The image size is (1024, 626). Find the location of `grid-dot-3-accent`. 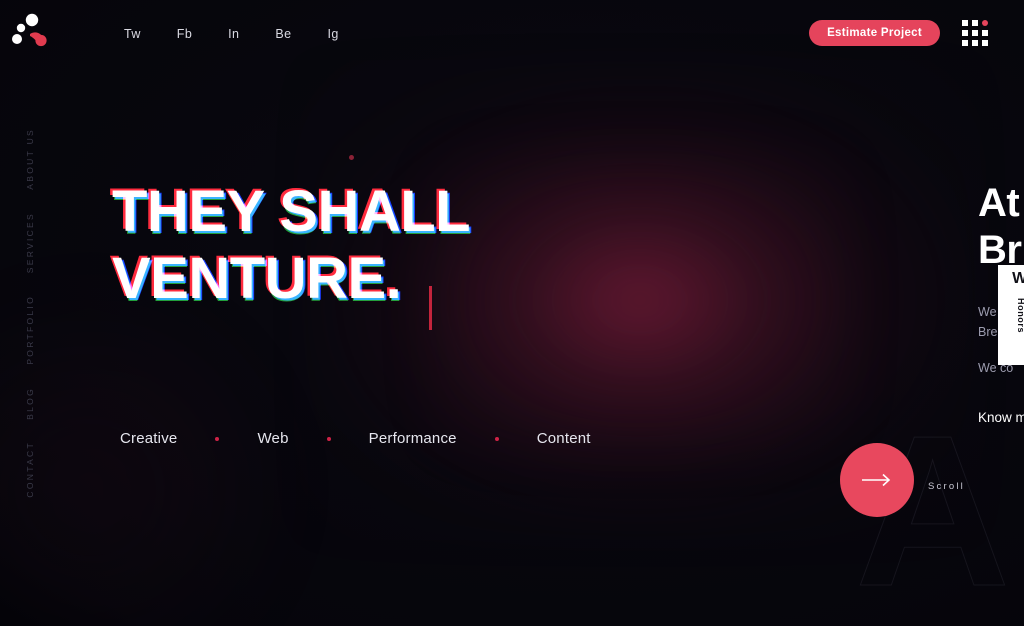

grid-dot-3-accent is located at coordinates (985, 23).